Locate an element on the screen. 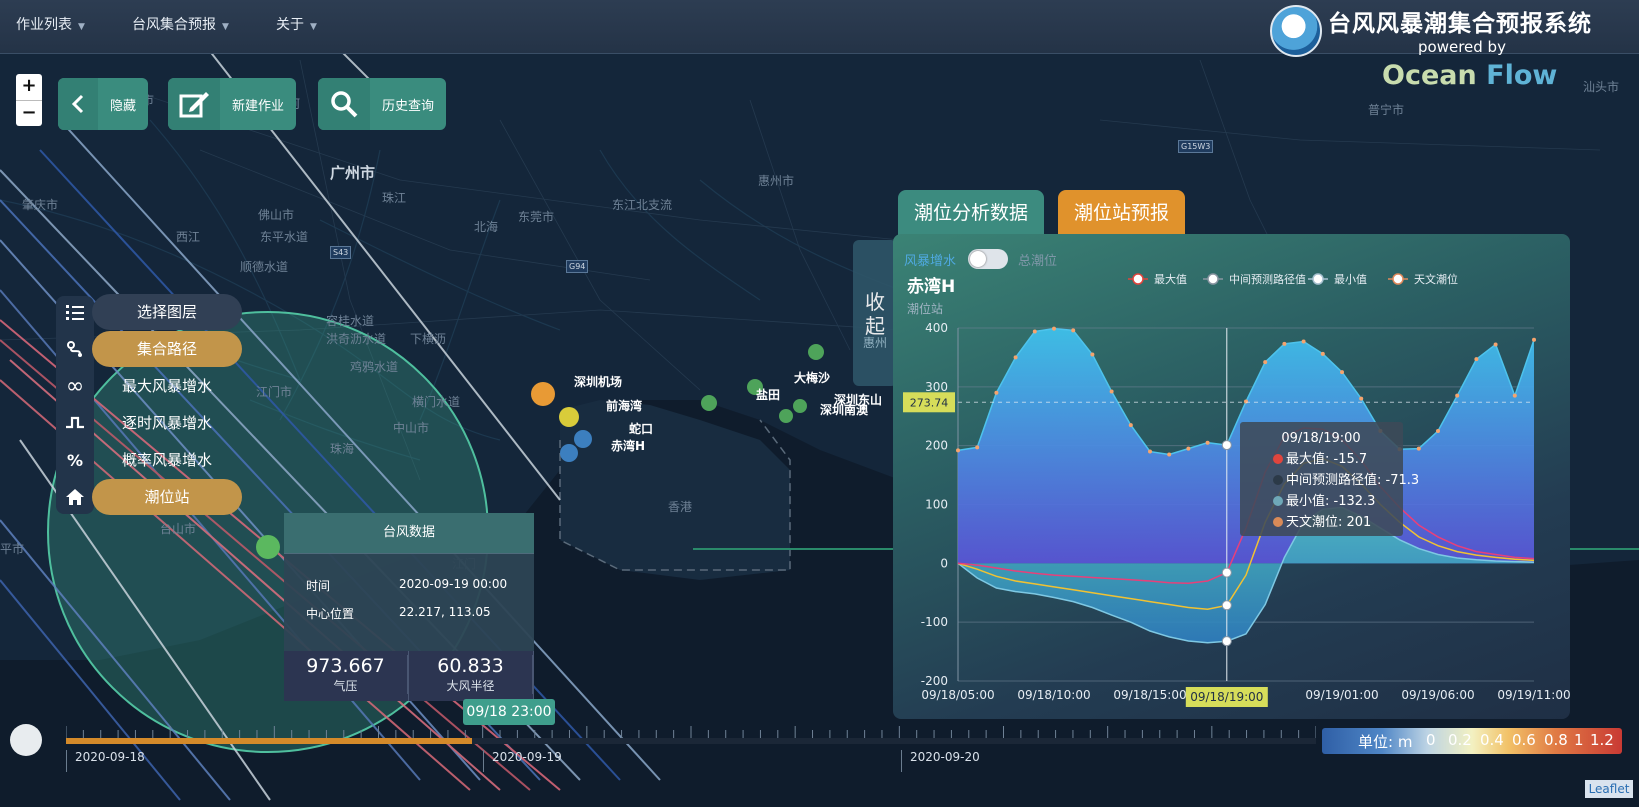  nav-typhoon-forecast-label: 台风集合预报 is located at coordinates (174, 25).